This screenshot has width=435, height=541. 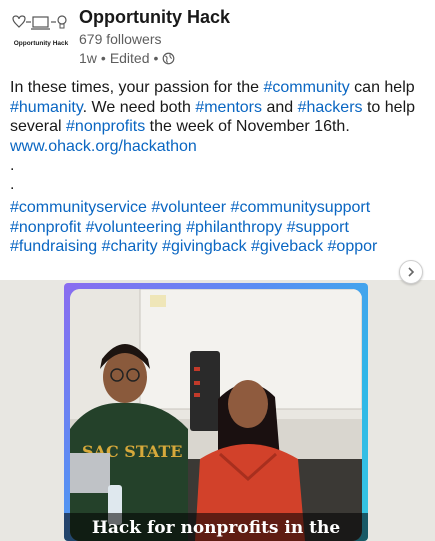 I want to click on company-name: Opportunity Hack, so click(x=154, y=17).